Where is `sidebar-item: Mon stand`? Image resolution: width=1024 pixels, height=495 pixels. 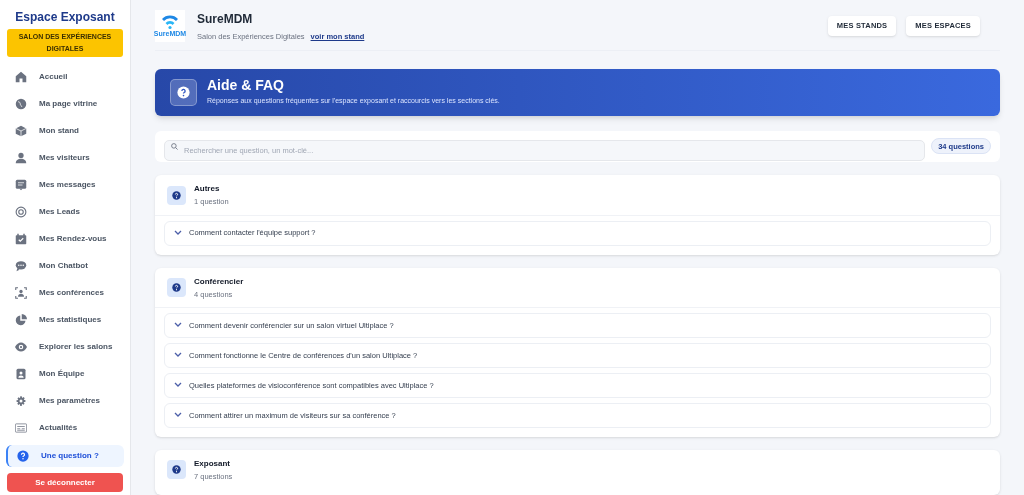
sidebar-item: Mon stand is located at coordinates (65, 131).